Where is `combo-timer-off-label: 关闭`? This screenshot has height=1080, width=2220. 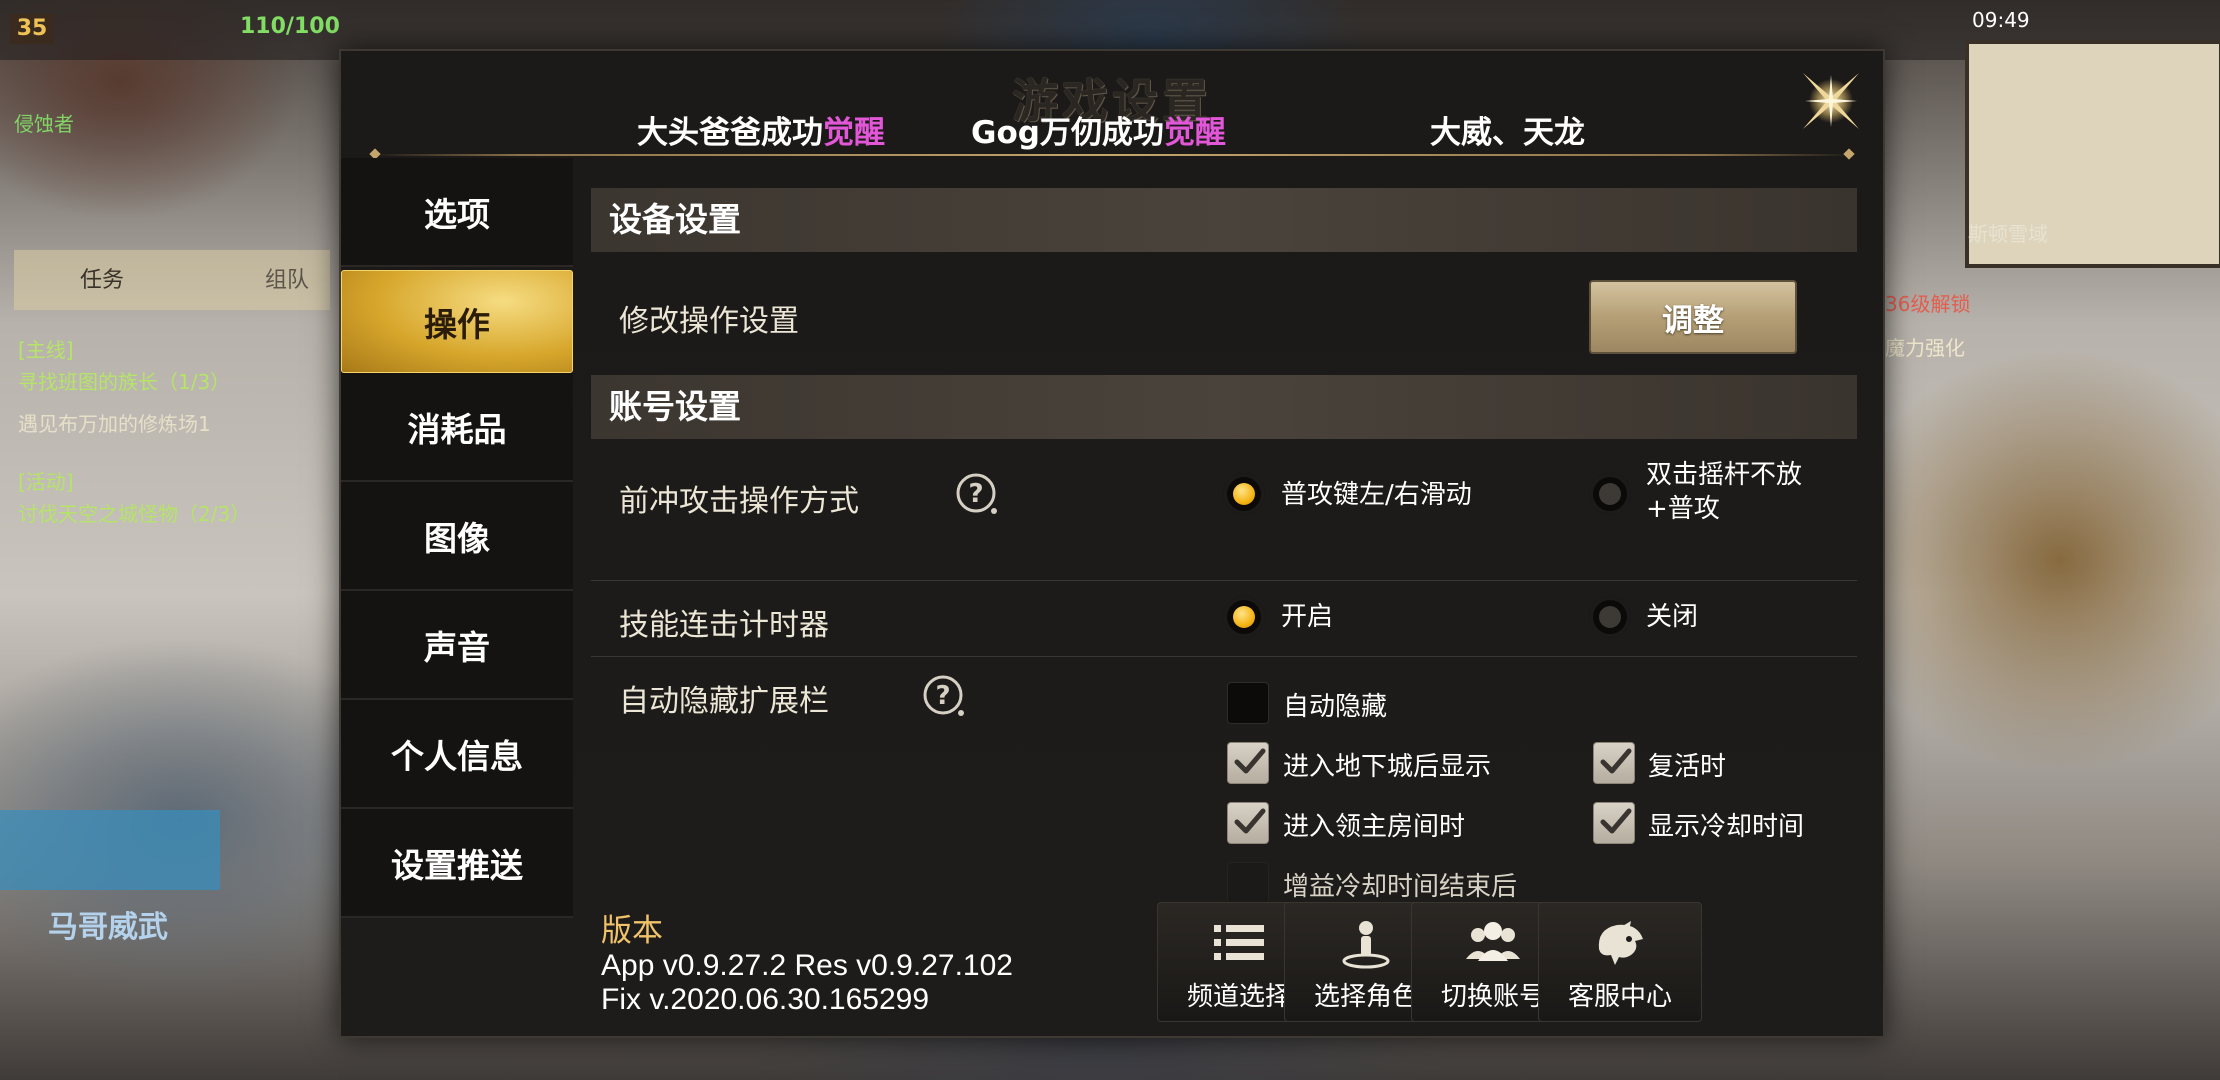
combo-timer-off-label: 关闭 is located at coordinates (1672, 617).